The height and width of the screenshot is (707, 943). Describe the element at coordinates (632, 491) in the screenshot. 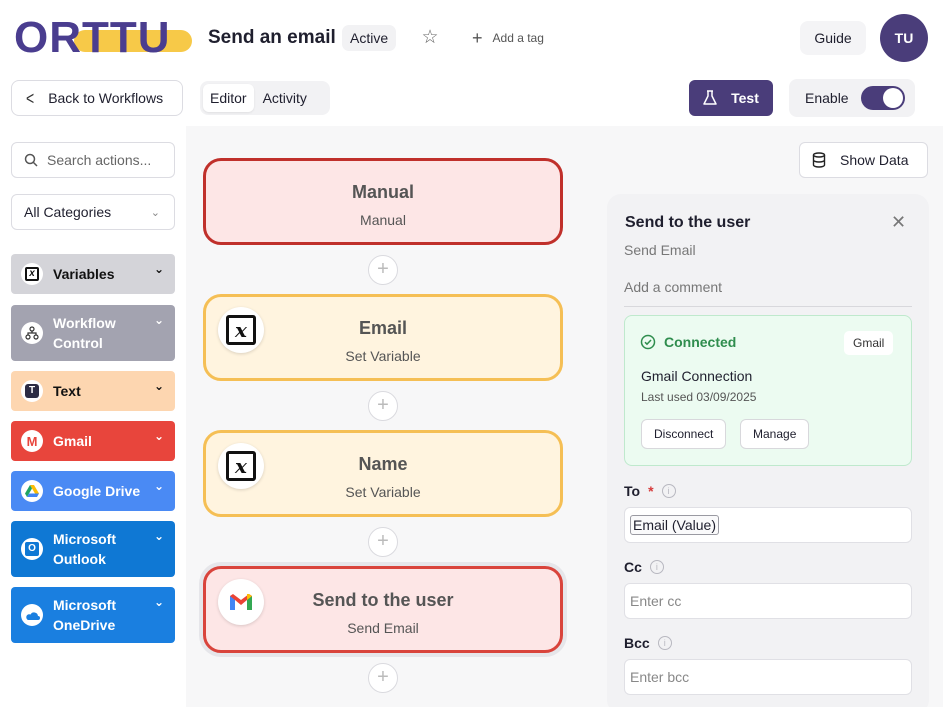

I see `to-label-text: To` at that location.